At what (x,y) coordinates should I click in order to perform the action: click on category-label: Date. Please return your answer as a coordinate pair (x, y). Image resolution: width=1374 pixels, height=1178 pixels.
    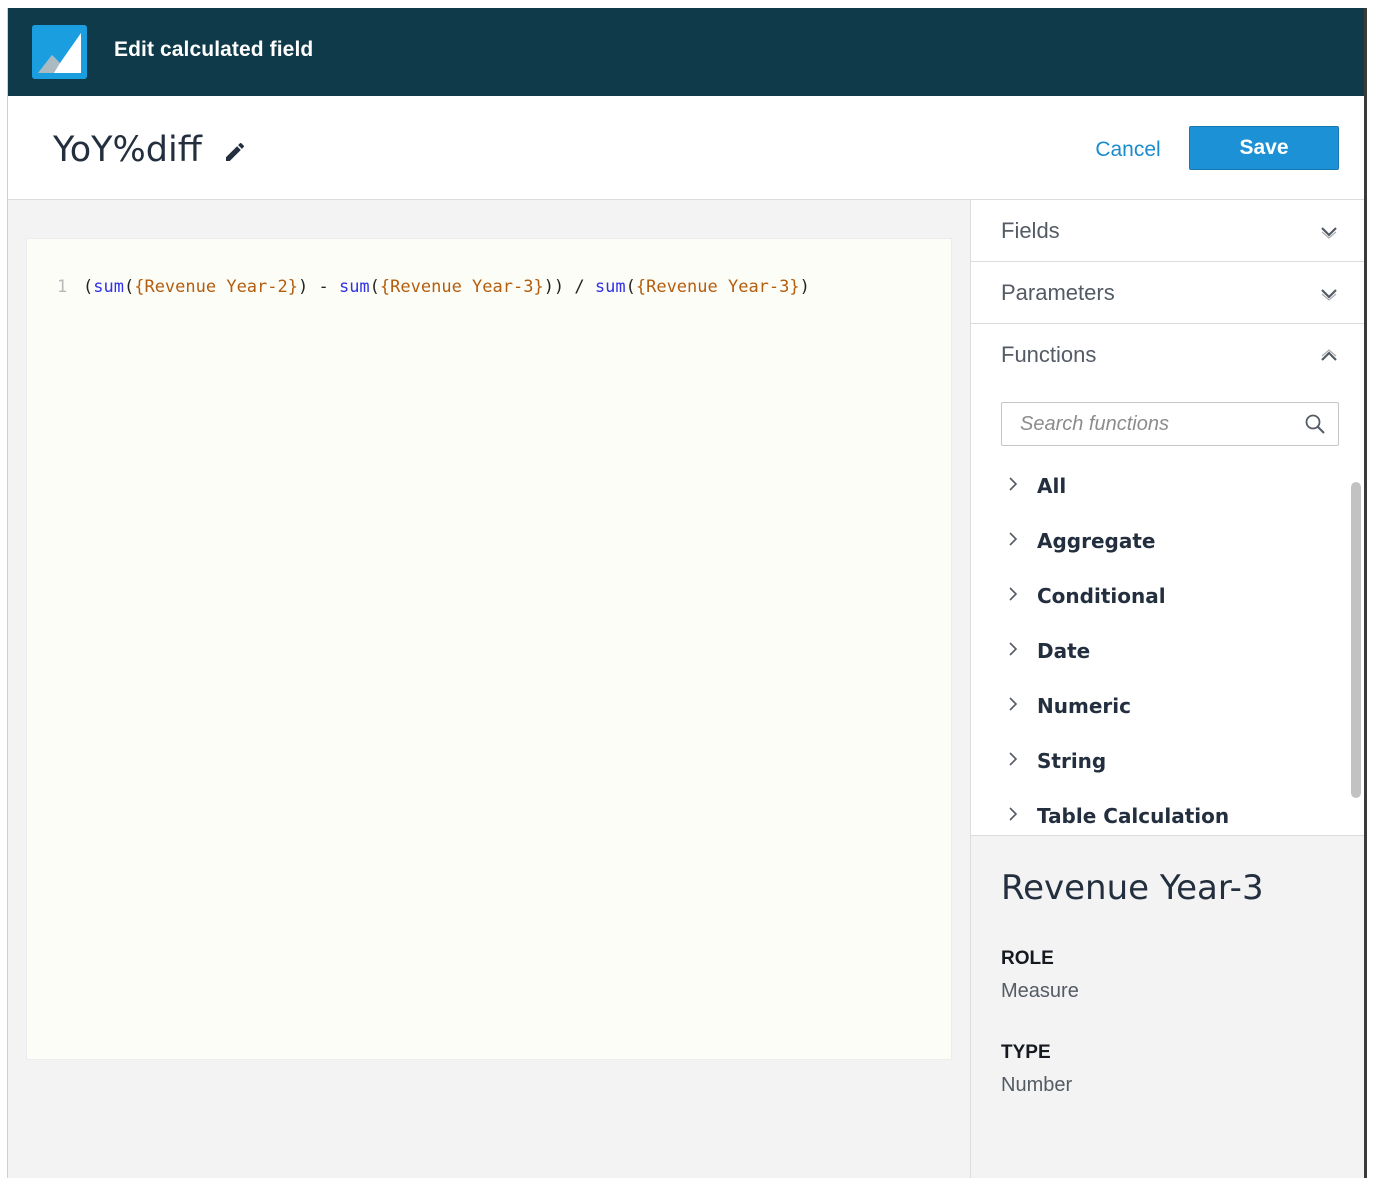
    Looking at the image, I should click on (1064, 651).